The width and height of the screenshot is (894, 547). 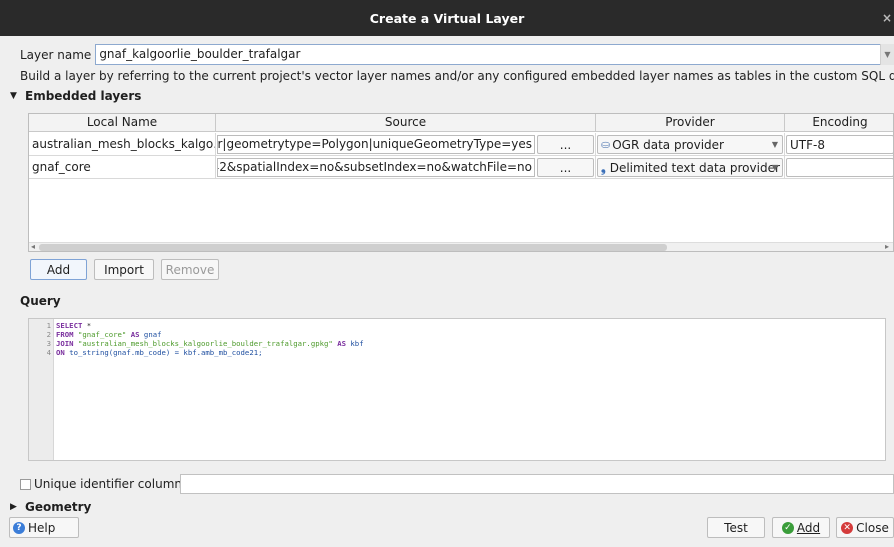 What do you see at coordinates (887, 18) in the screenshot?
I see `window-close-icon: ×` at bounding box center [887, 18].